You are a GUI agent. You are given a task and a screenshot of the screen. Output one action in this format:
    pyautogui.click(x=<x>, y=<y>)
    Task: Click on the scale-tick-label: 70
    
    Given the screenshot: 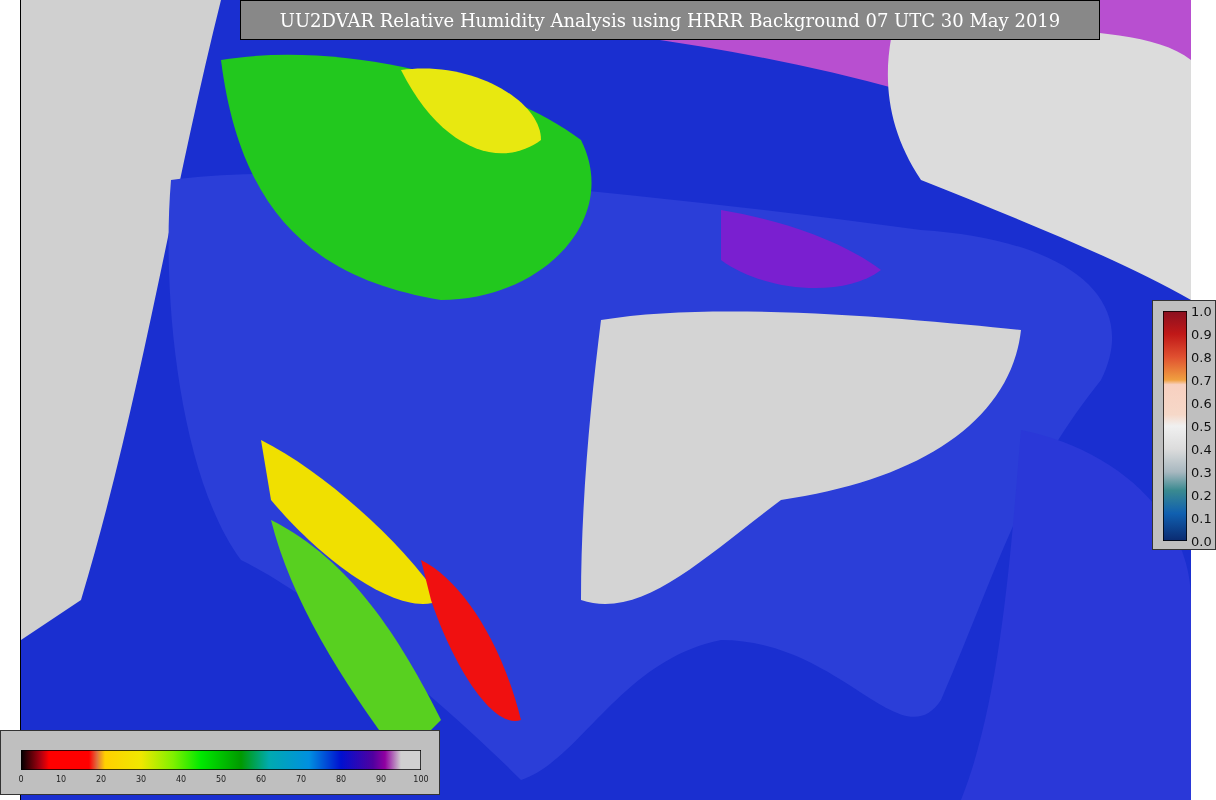 What is the action you would take?
    pyautogui.click(x=301, y=779)
    